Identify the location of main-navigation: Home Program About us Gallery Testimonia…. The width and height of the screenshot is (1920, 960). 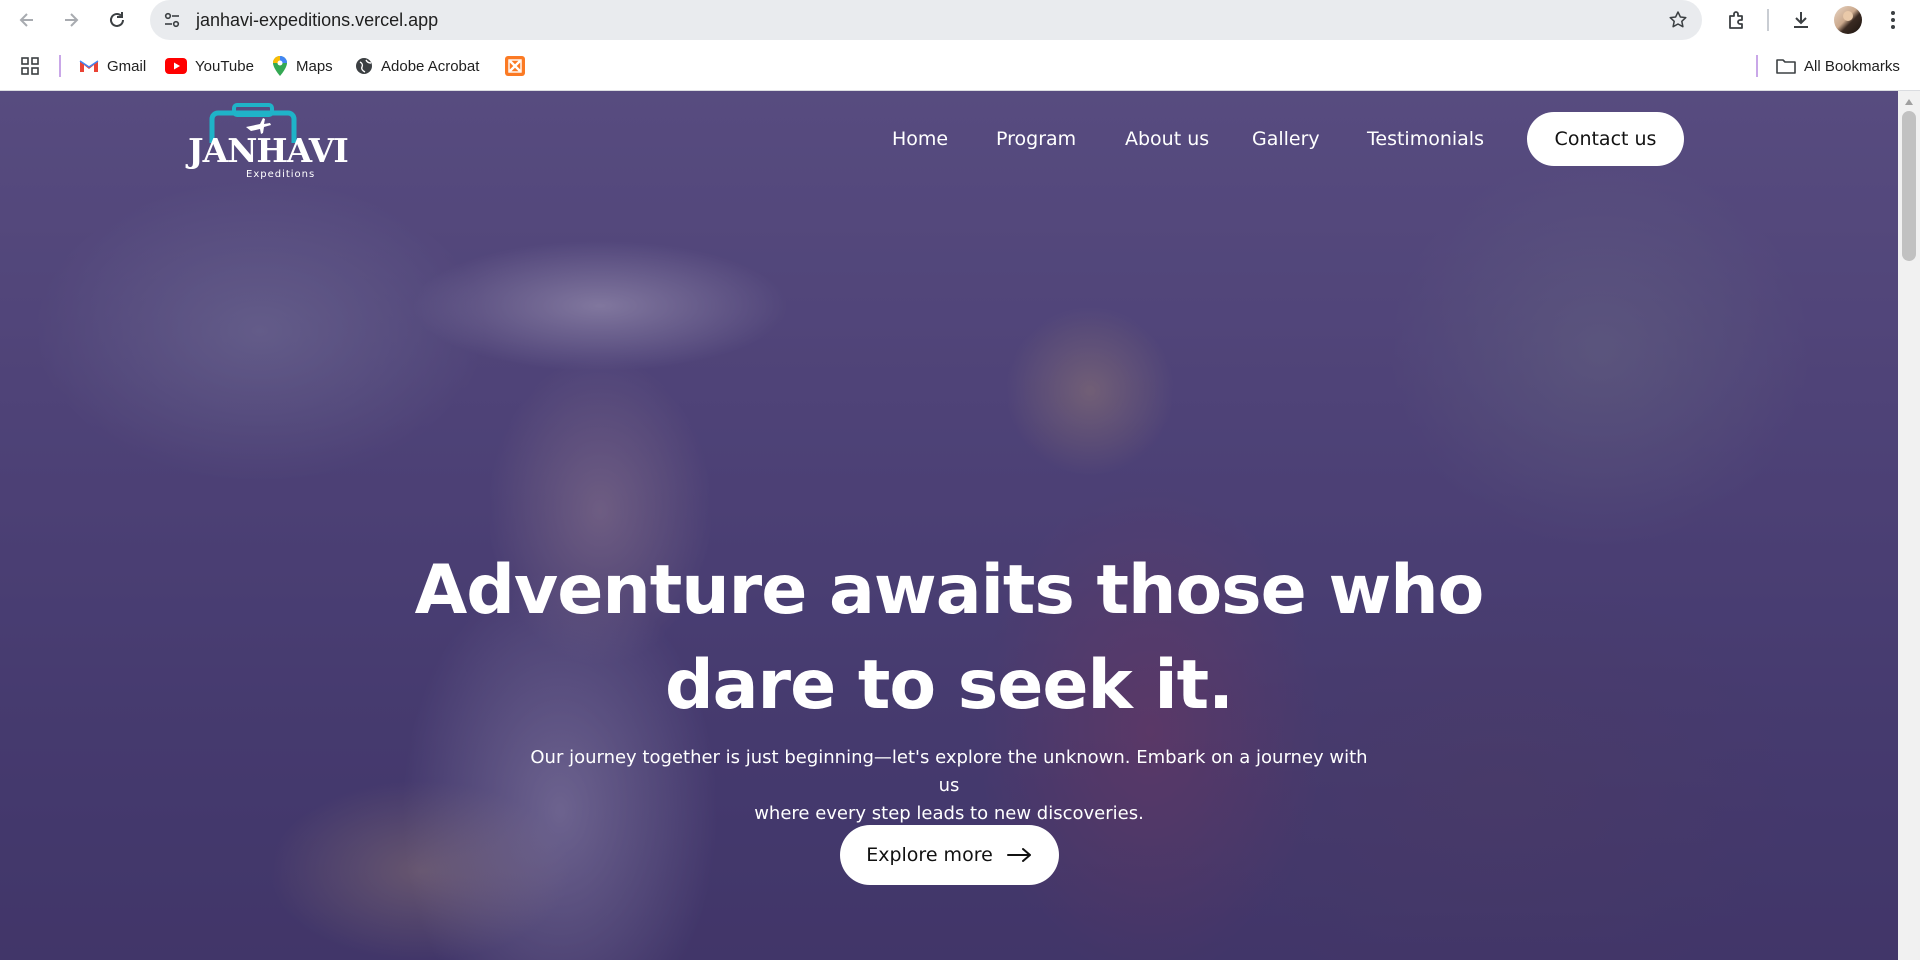
(949, 139).